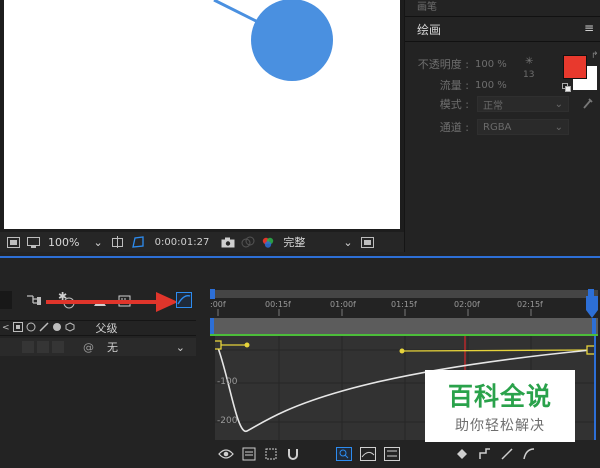 This screenshot has height=468, width=600. What do you see at coordinates (507, 455) in the screenshot?
I see `linear-keyframe-icon` at bounding box center [507, 455].